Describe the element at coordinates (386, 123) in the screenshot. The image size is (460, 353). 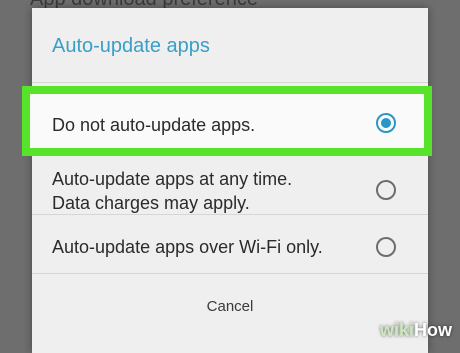
I see `radio-button-selected` at that location.